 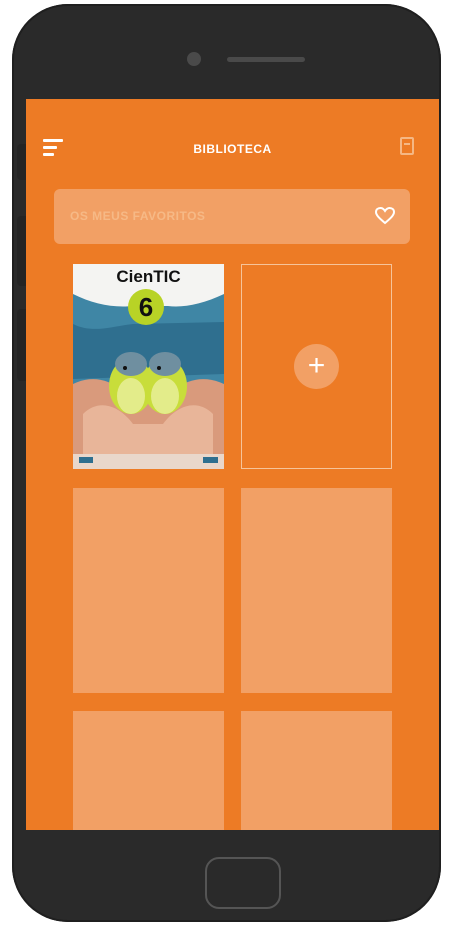 What do you see at coordinates (385, 216) in the screenshot?
I see `heart-icon` at bounding box center [385, 216].